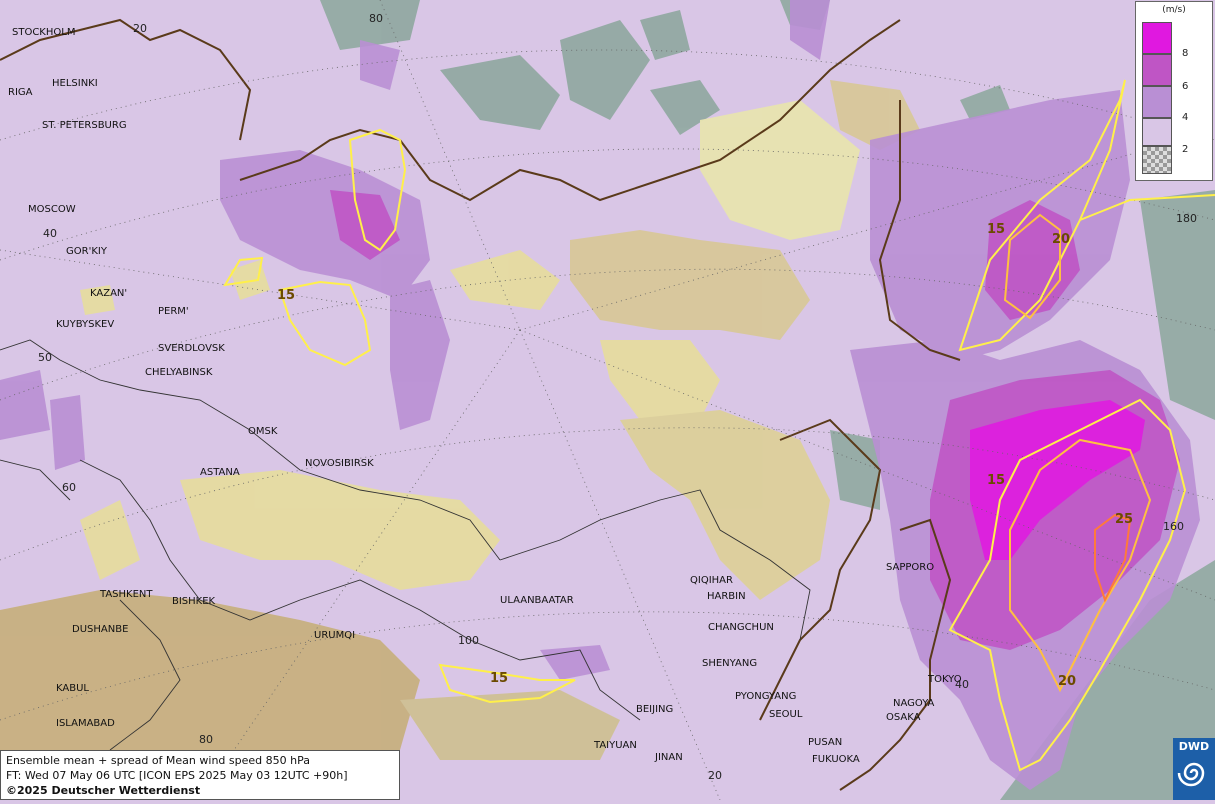  What do you see at coordinates (668, 757) in the screenshot?
I see `city-label-jinan: JINAN` at bounding box center [668, 757].